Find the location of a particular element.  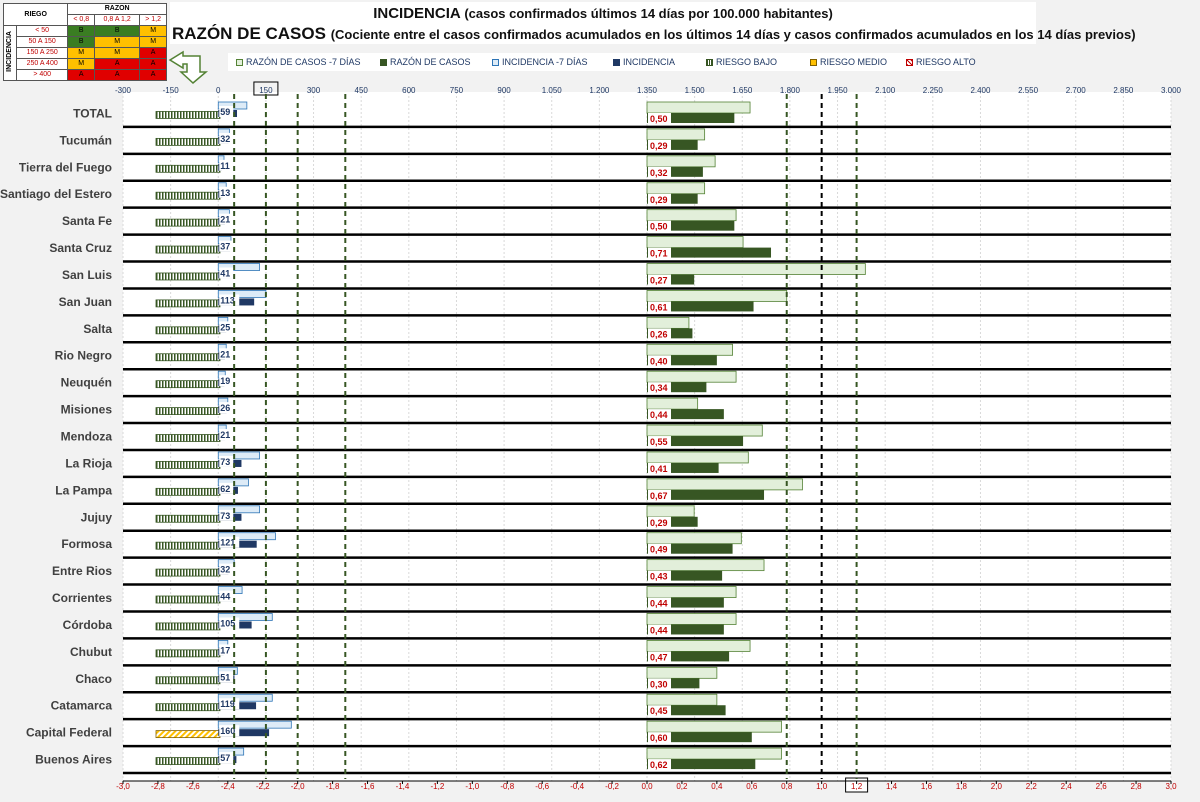

category-label: Tierra del Fuego is located at coordinates (65, 167).